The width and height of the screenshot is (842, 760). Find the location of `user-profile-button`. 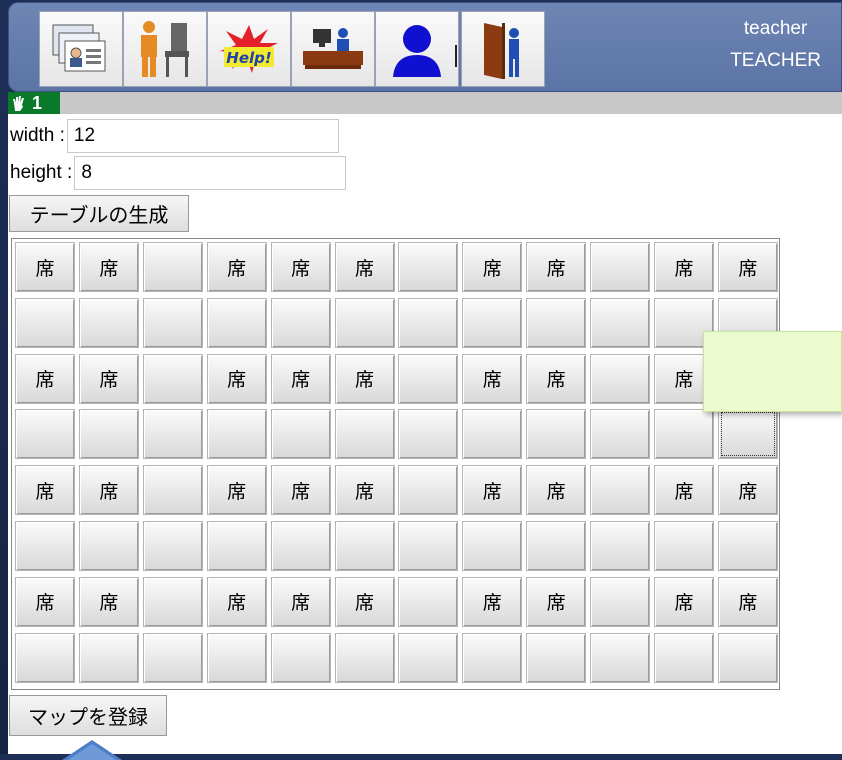

user-profile-button is located at coordinates (417, 49).